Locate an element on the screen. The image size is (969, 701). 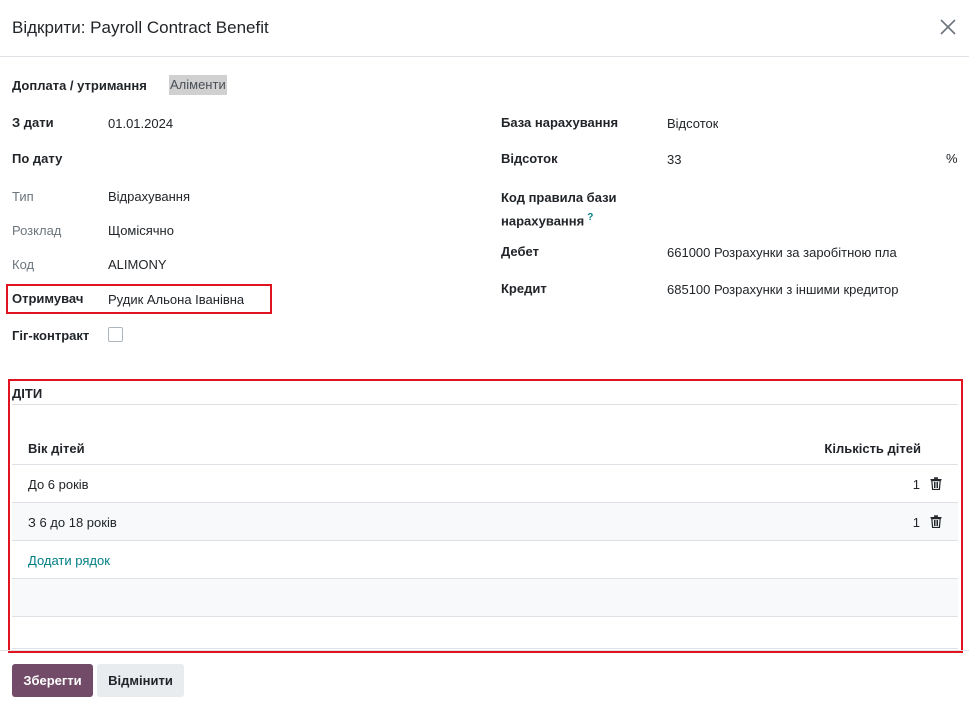
rule-code-label-line2: нарахування is located at coordinates (543, 221).